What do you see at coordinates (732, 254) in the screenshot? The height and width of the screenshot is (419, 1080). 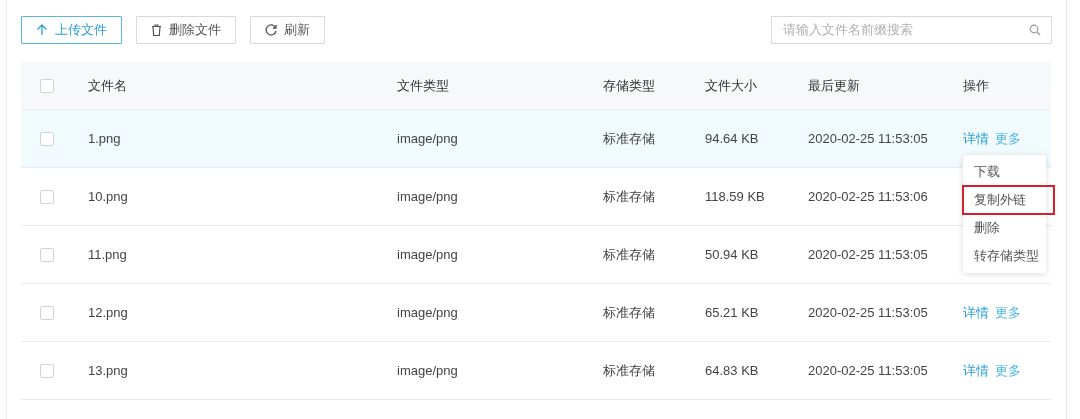 I see `table-cell-text: 50.94 KB` at bounding box center [732, 254].